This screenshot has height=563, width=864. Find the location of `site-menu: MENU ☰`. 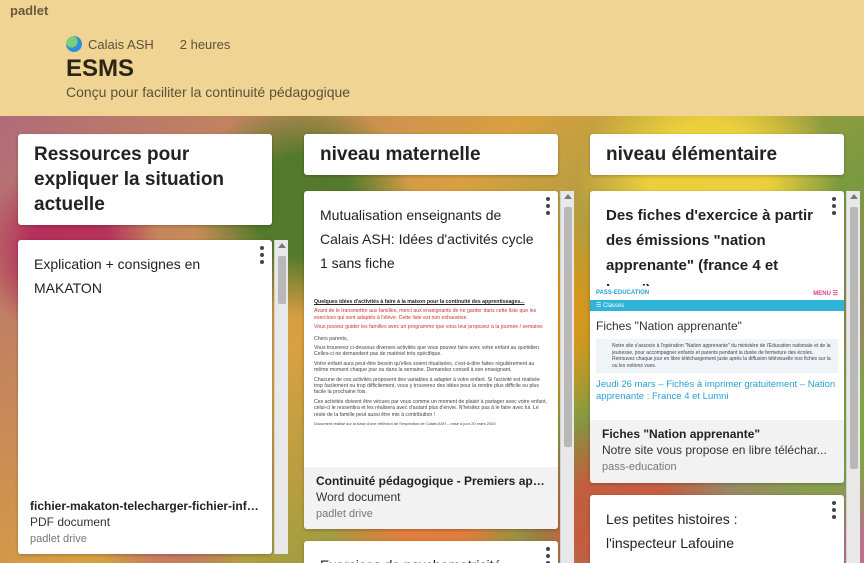

site-menu: MENU ☰ is located at coordinates (825, 293).